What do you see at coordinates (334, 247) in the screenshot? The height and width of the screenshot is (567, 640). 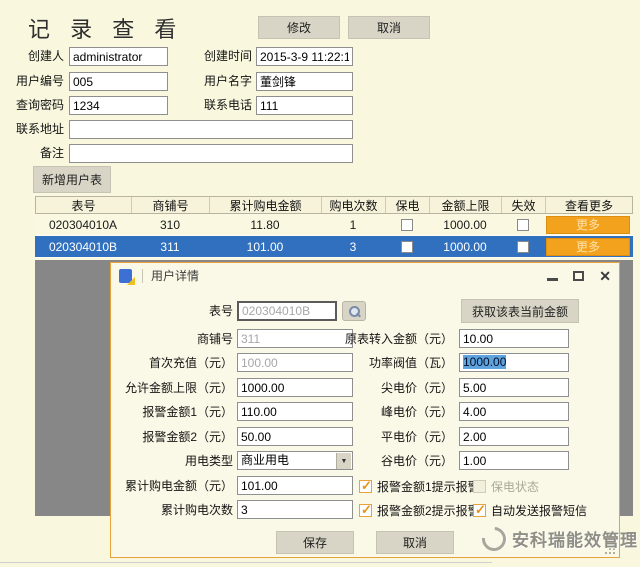 I see `table-row: 020304010B 311 101.00 3 1000.00 更多` at bounding box center [334, 247].